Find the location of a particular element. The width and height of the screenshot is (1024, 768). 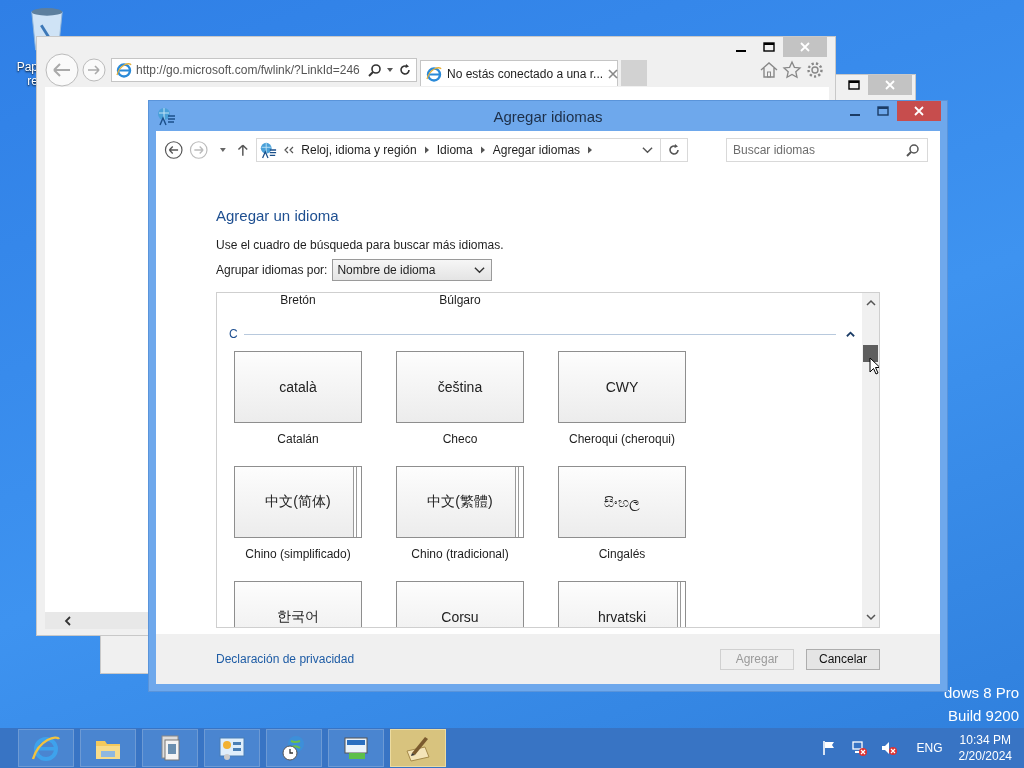

language-tile: සිංහල is located at coordinates (622, 502).